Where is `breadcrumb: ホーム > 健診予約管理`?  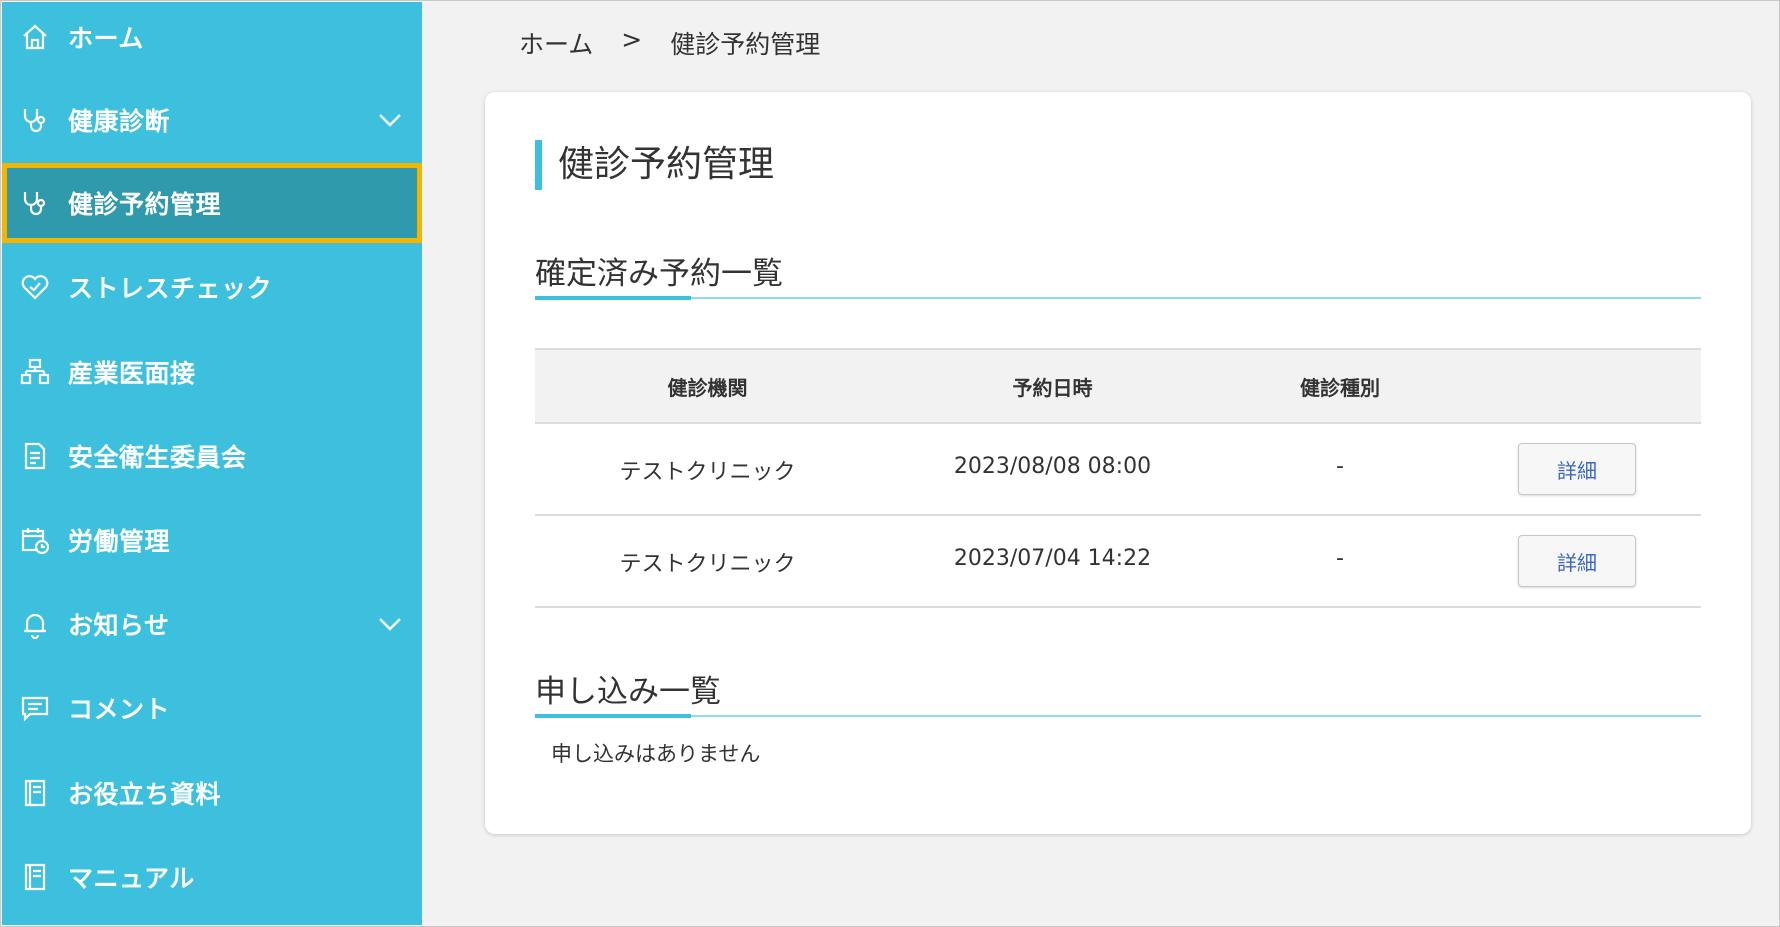 breadcrumb: ホーム > 健診予約管理 is located at coordinates (669, 43).